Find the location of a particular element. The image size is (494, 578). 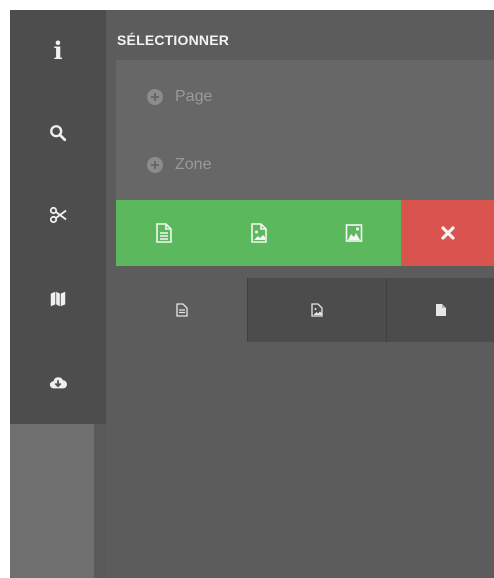

select-item-label: Zone is located at coordinates (193, 164).